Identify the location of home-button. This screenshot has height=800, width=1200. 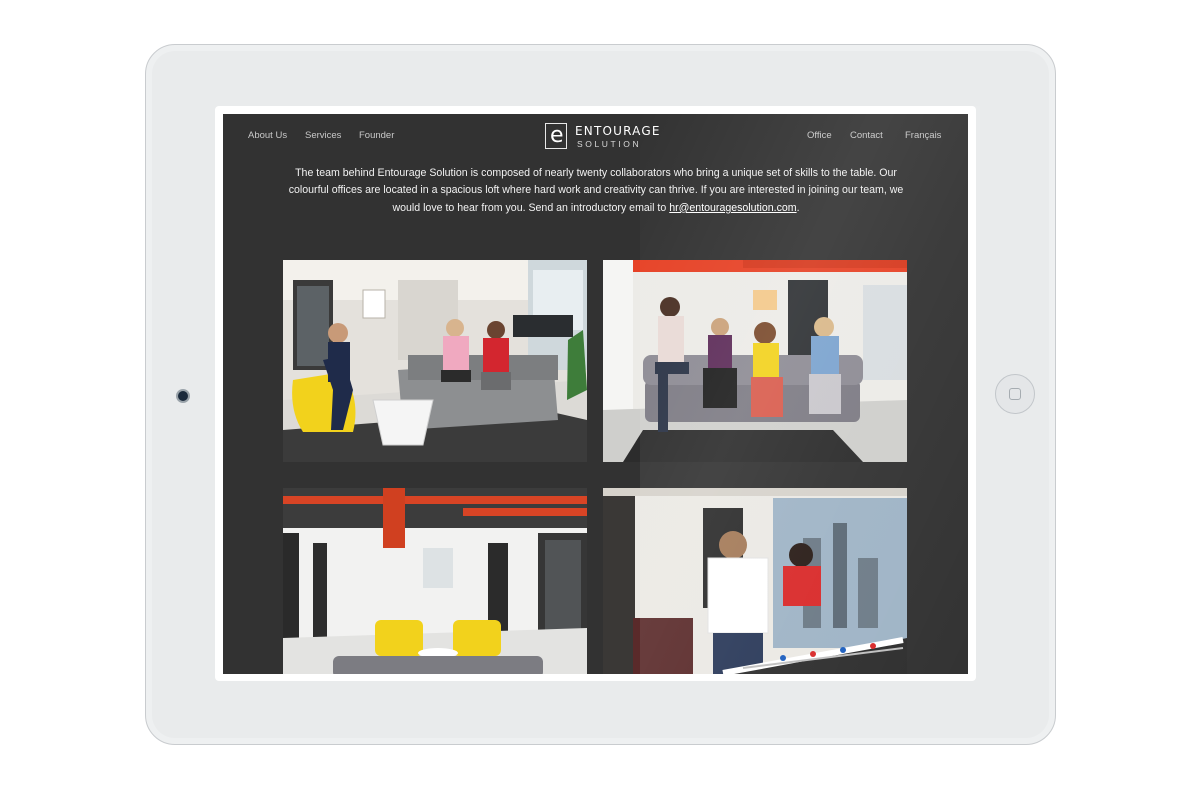
(1015, 394).